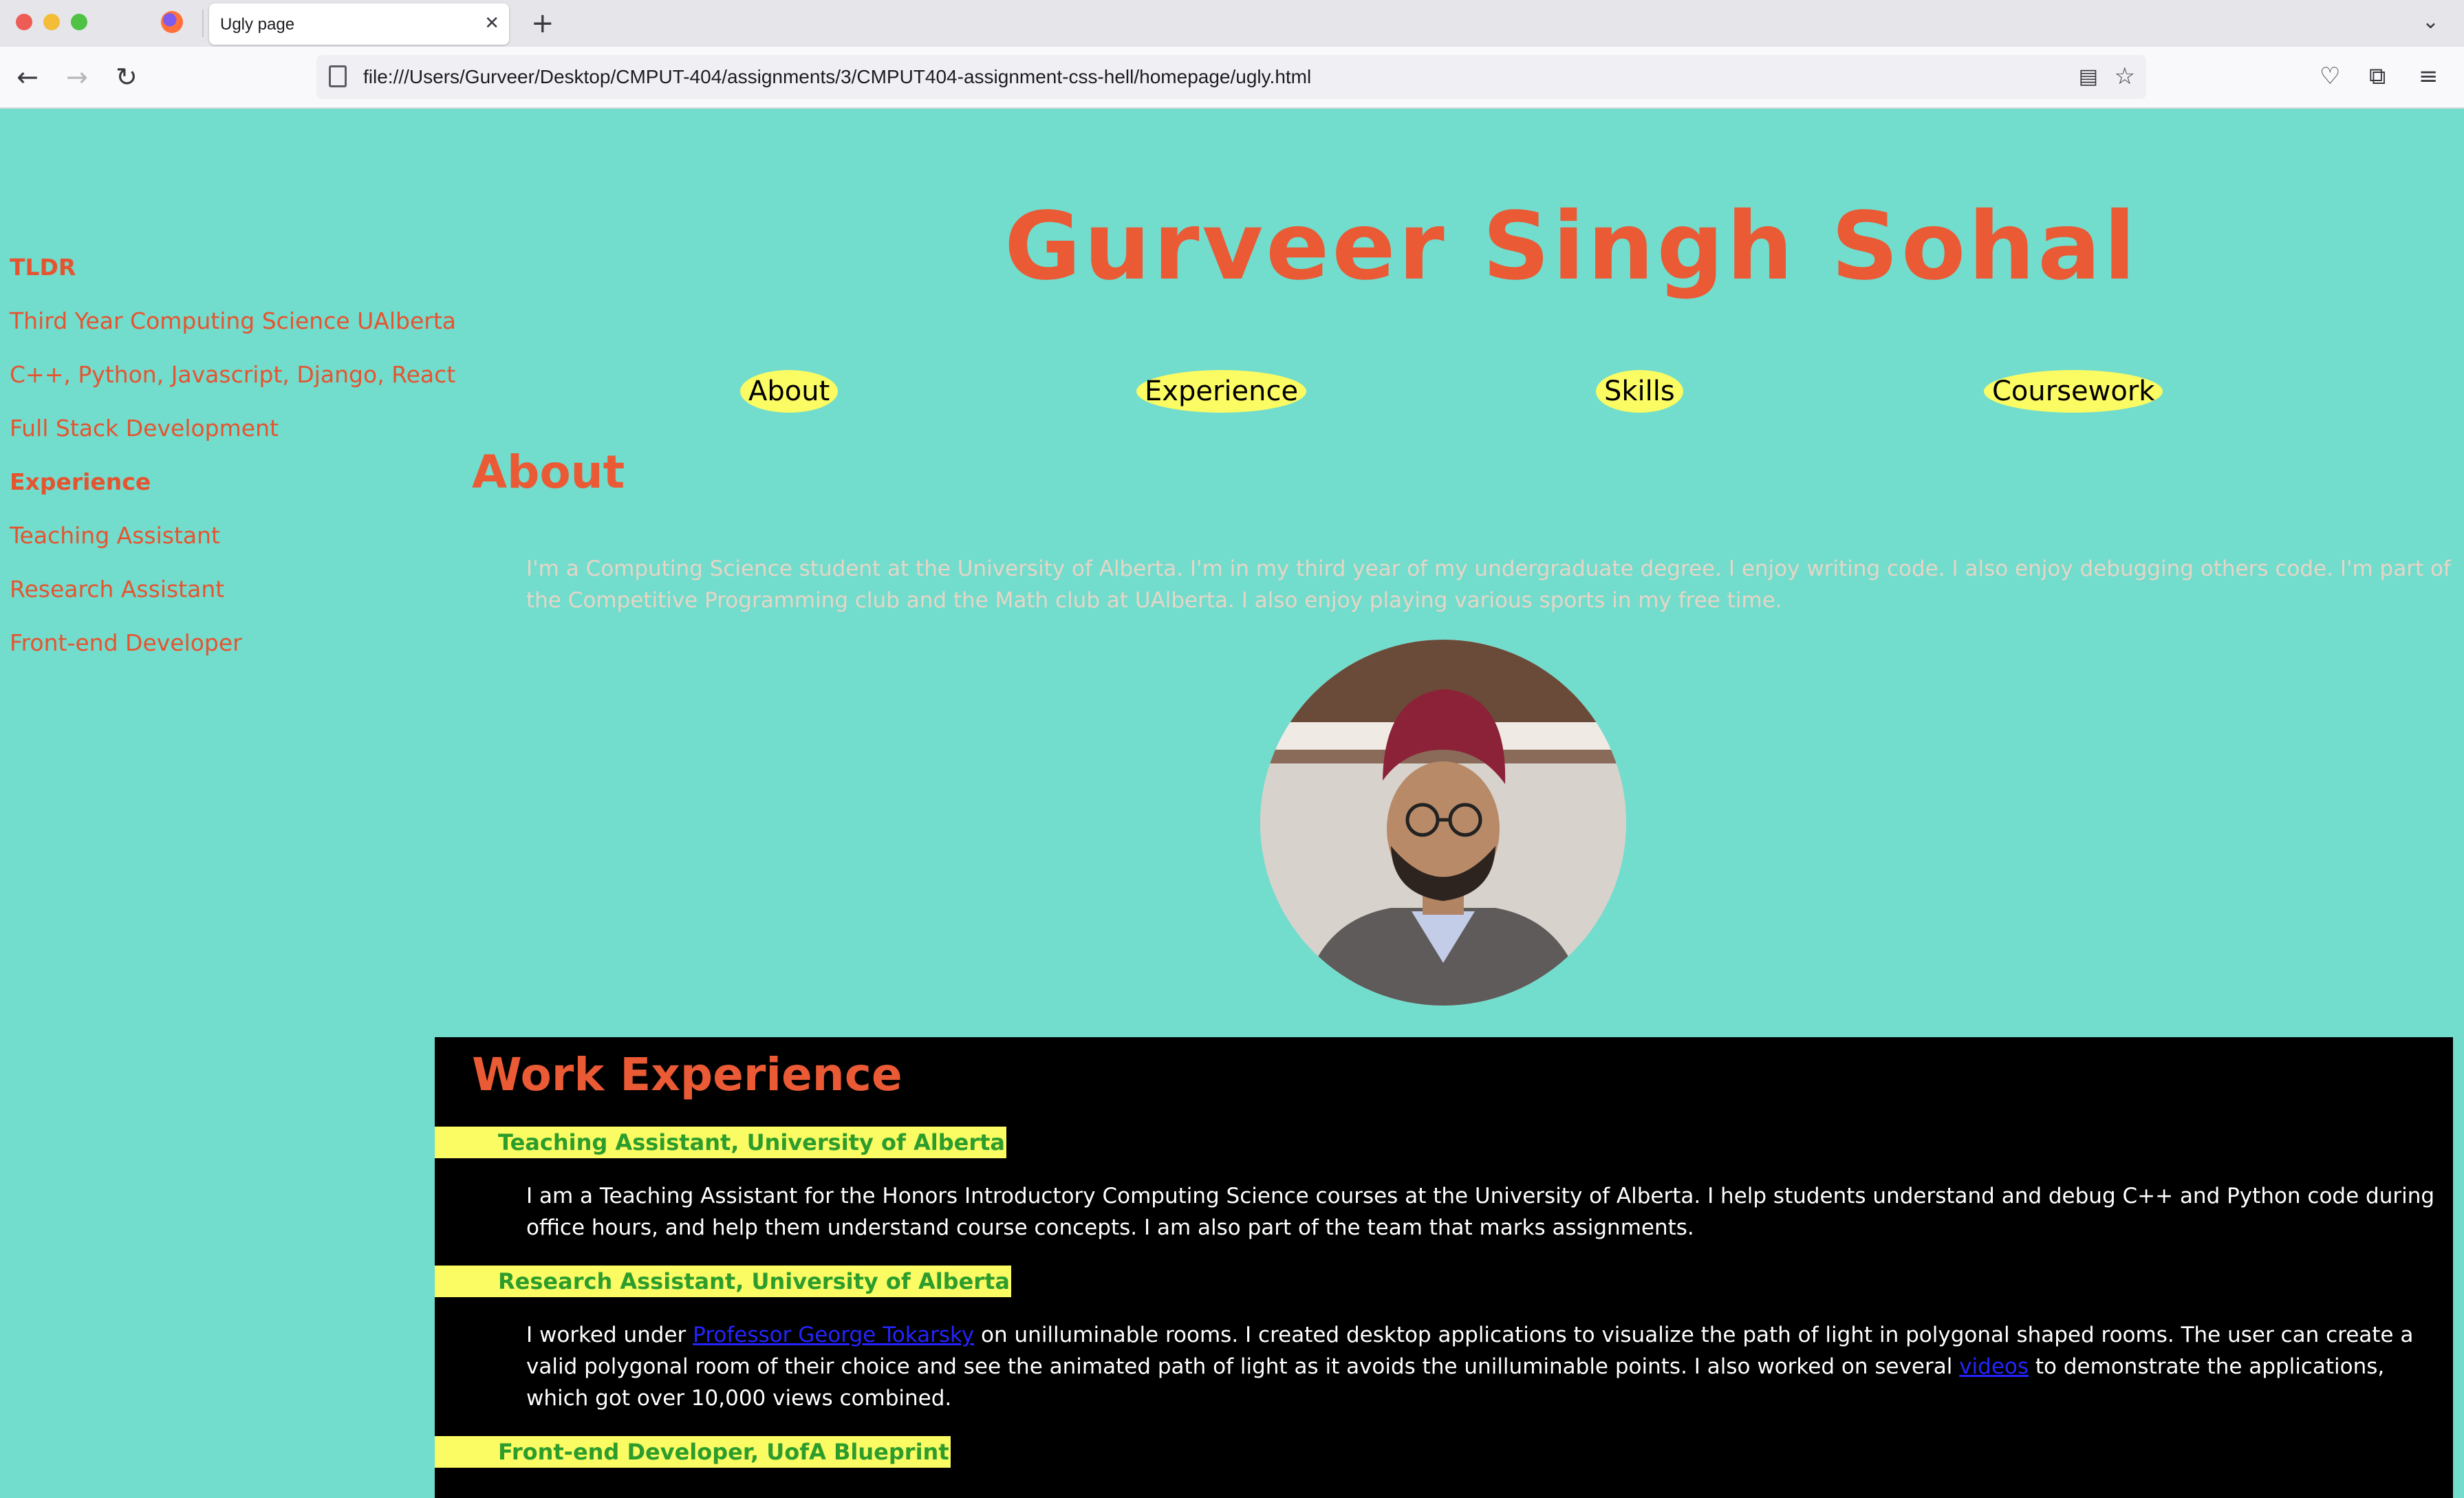 Image resolution: width=2464 pixels, height=1498 pixels. I want to click on sidebar-item-research-assistant: Research Assistant, so click(233, 589).